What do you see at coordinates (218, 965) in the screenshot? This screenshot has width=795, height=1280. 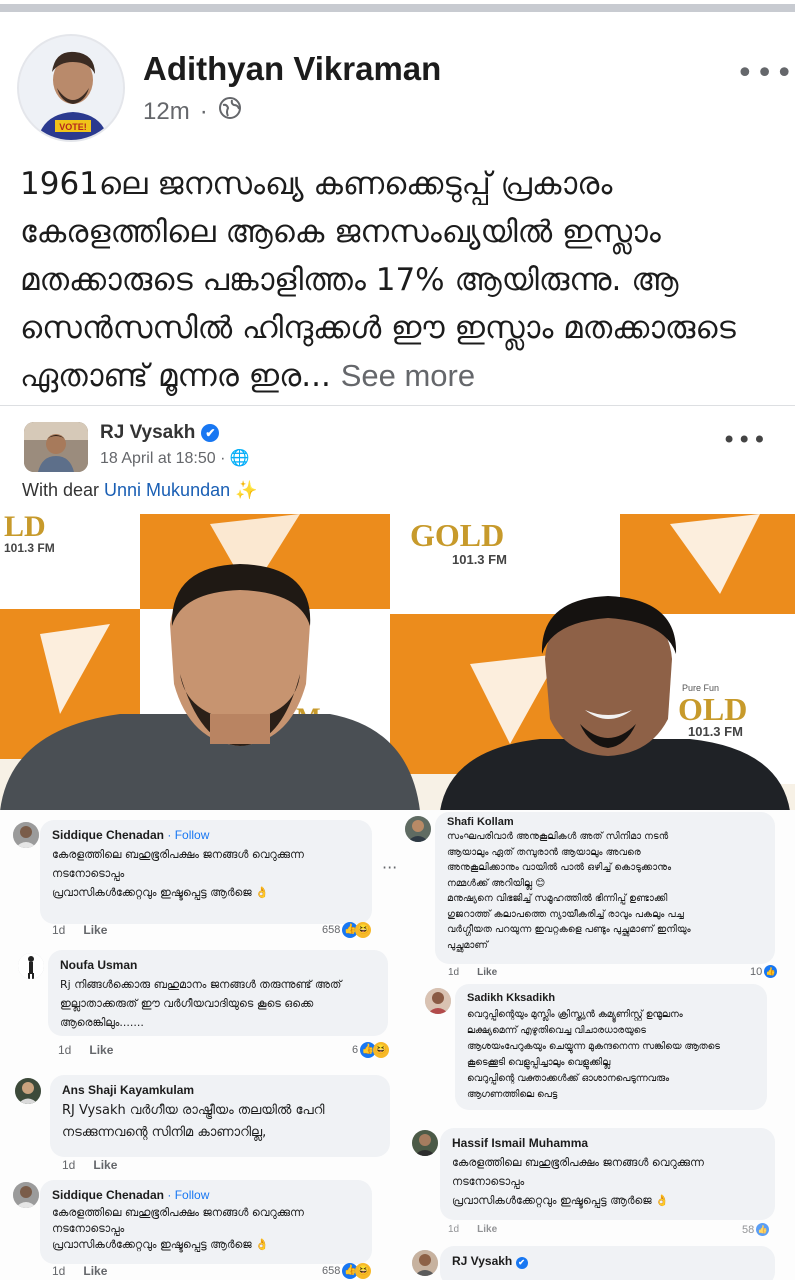 I see `commenter-name: Noufa Usman` at bounding box center [218, 965].